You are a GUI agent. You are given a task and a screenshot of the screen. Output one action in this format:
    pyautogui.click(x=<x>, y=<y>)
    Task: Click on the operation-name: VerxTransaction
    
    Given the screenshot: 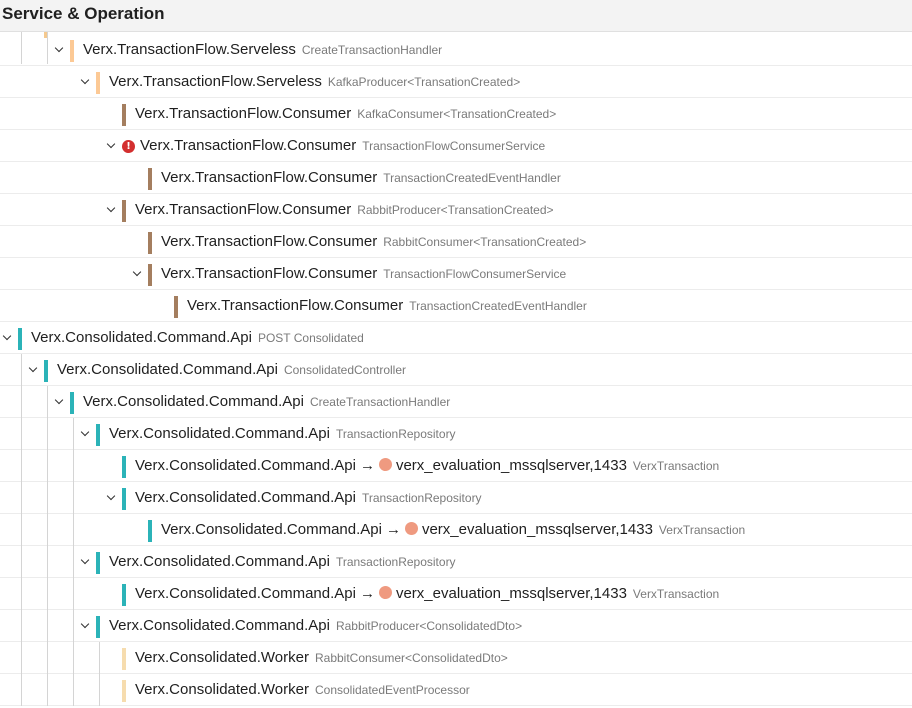 What is the action you would take?
    pyautogui.click(x=676, y=594)
    